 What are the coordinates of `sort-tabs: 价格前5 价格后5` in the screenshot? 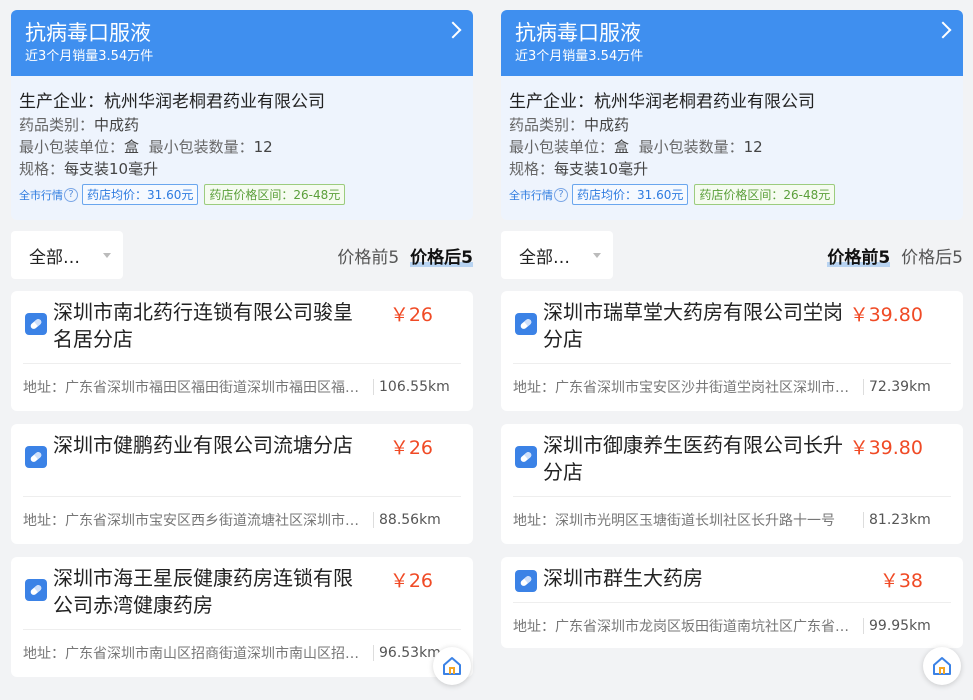 It's located at (889, 255).